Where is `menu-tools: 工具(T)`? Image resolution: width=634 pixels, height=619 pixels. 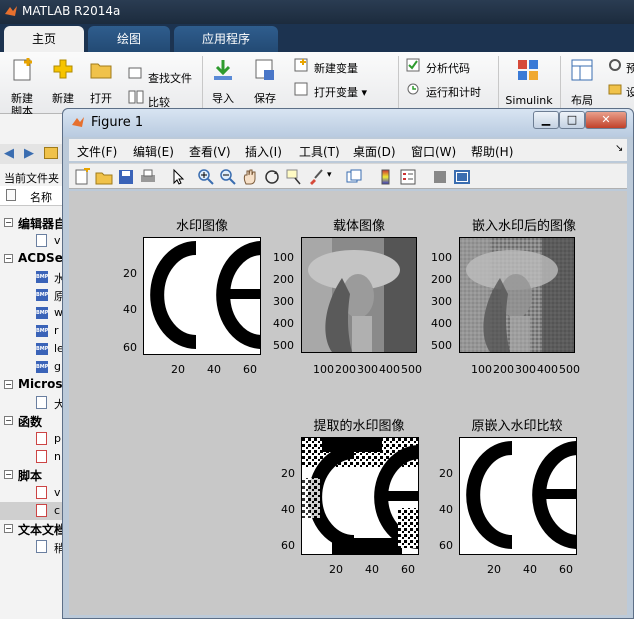 menu-tools: 工具(T) is located at coordinates (319, 151).